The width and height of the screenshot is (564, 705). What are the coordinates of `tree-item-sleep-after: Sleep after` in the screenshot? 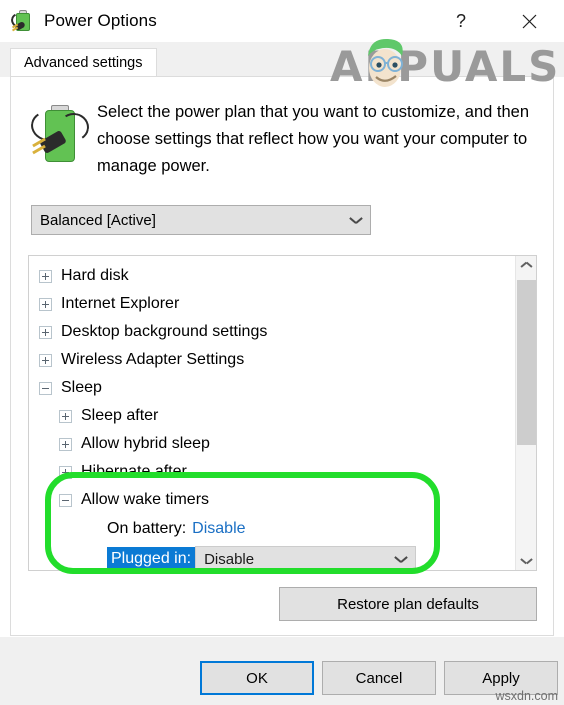 It's located at (269, 416).